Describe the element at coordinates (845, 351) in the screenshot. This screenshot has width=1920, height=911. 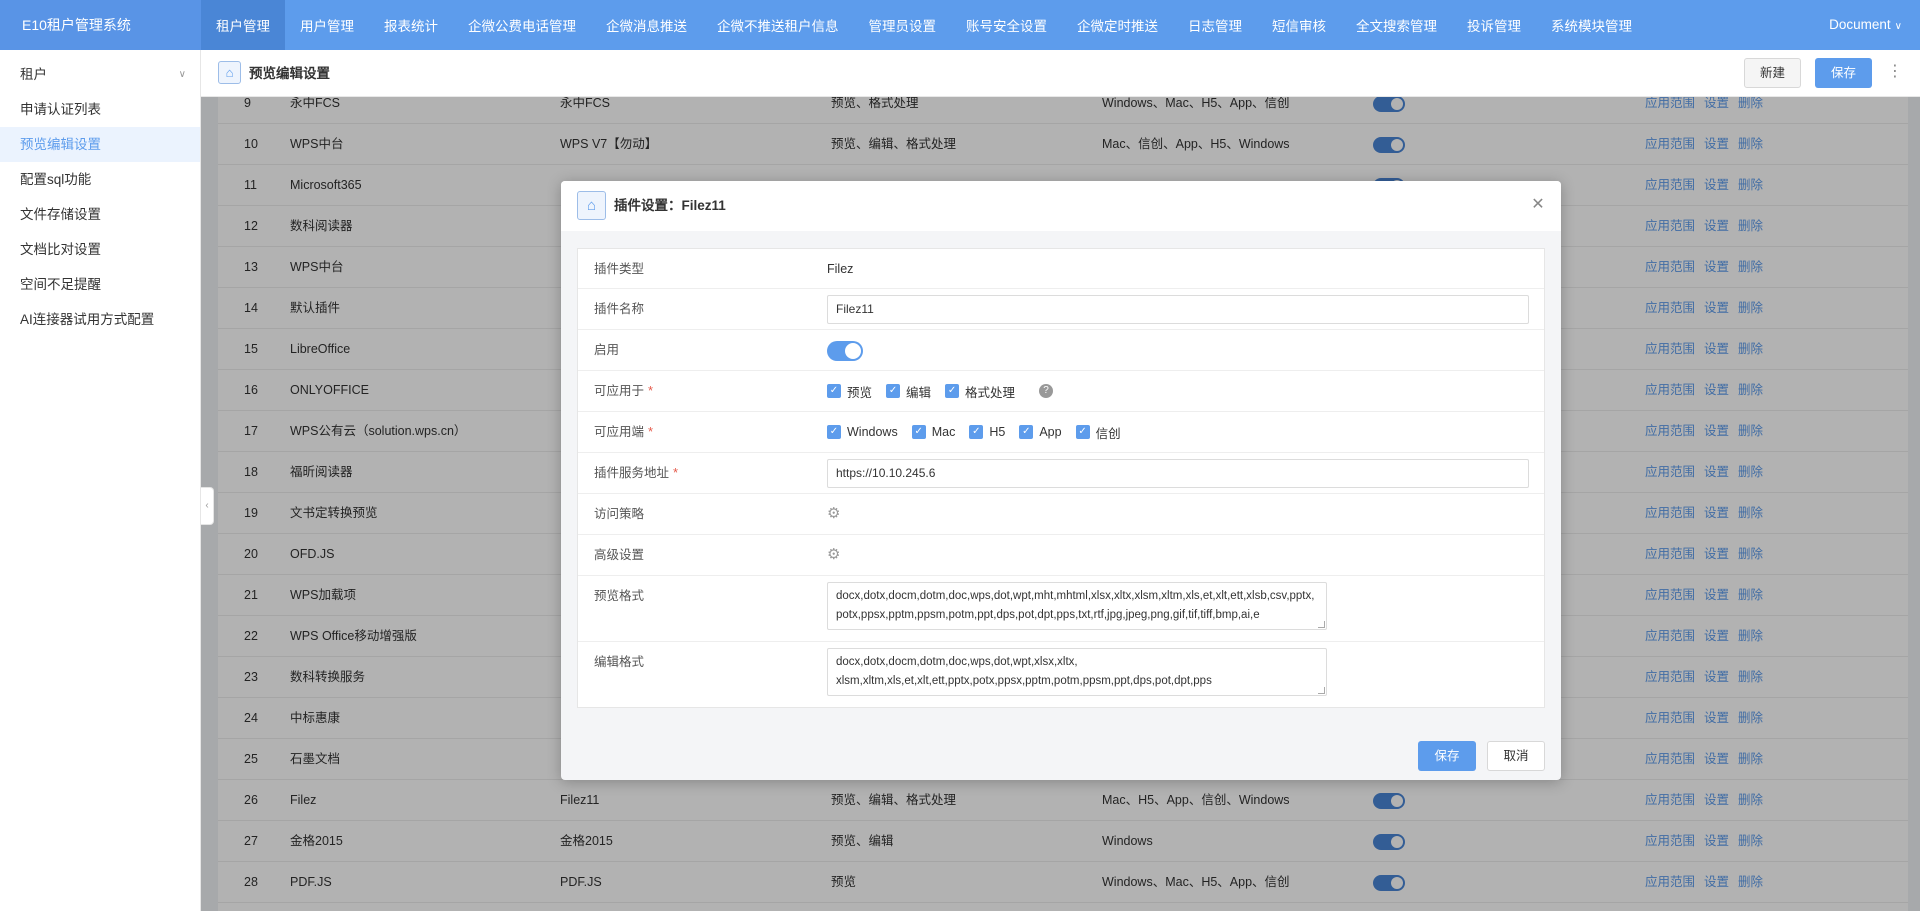
I see `enabled-toggle` at that location.